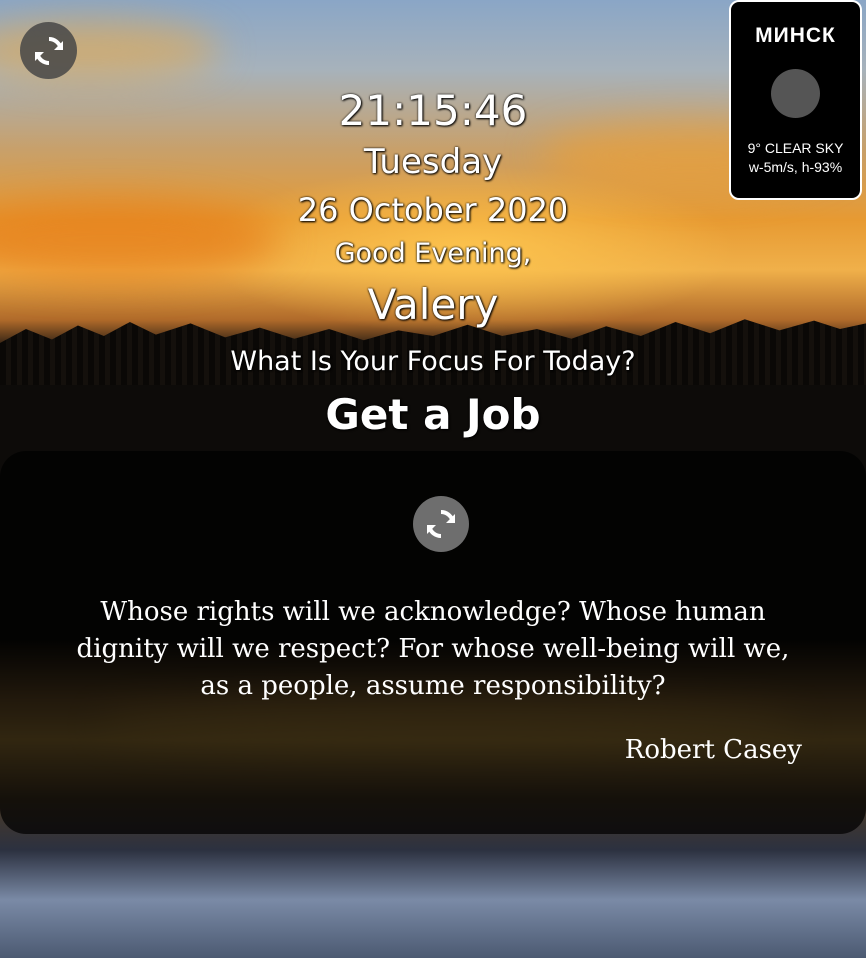 The image size is (866, 958). I want to click on clock-time: 21:15:46, so click(433, 110).